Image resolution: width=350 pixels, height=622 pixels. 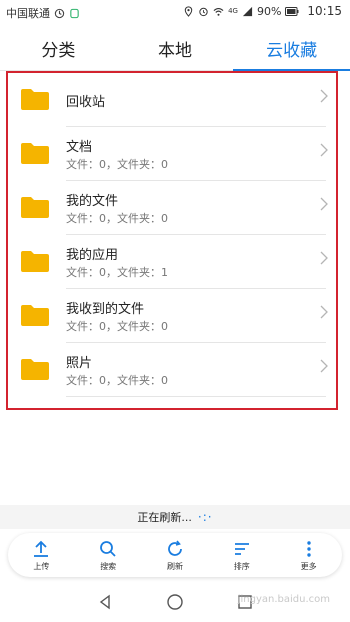 What do you see at coordinates (79, 147) in the screenshot?
I see `folder-title: 文档` at bounding box center [79, 147].